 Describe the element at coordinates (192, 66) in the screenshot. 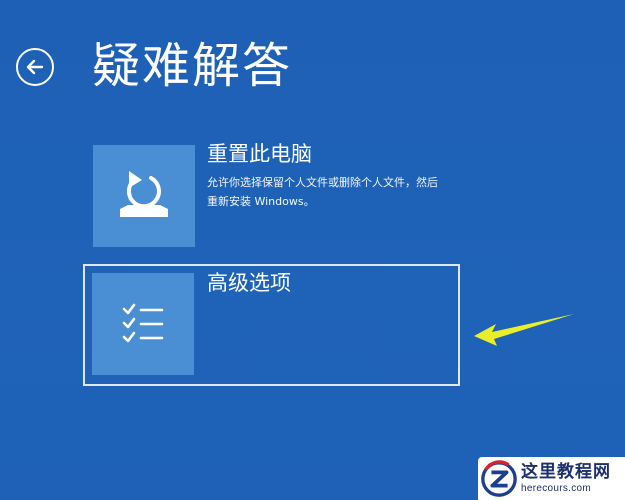

I see `page-title: 疑难解答` at that location.